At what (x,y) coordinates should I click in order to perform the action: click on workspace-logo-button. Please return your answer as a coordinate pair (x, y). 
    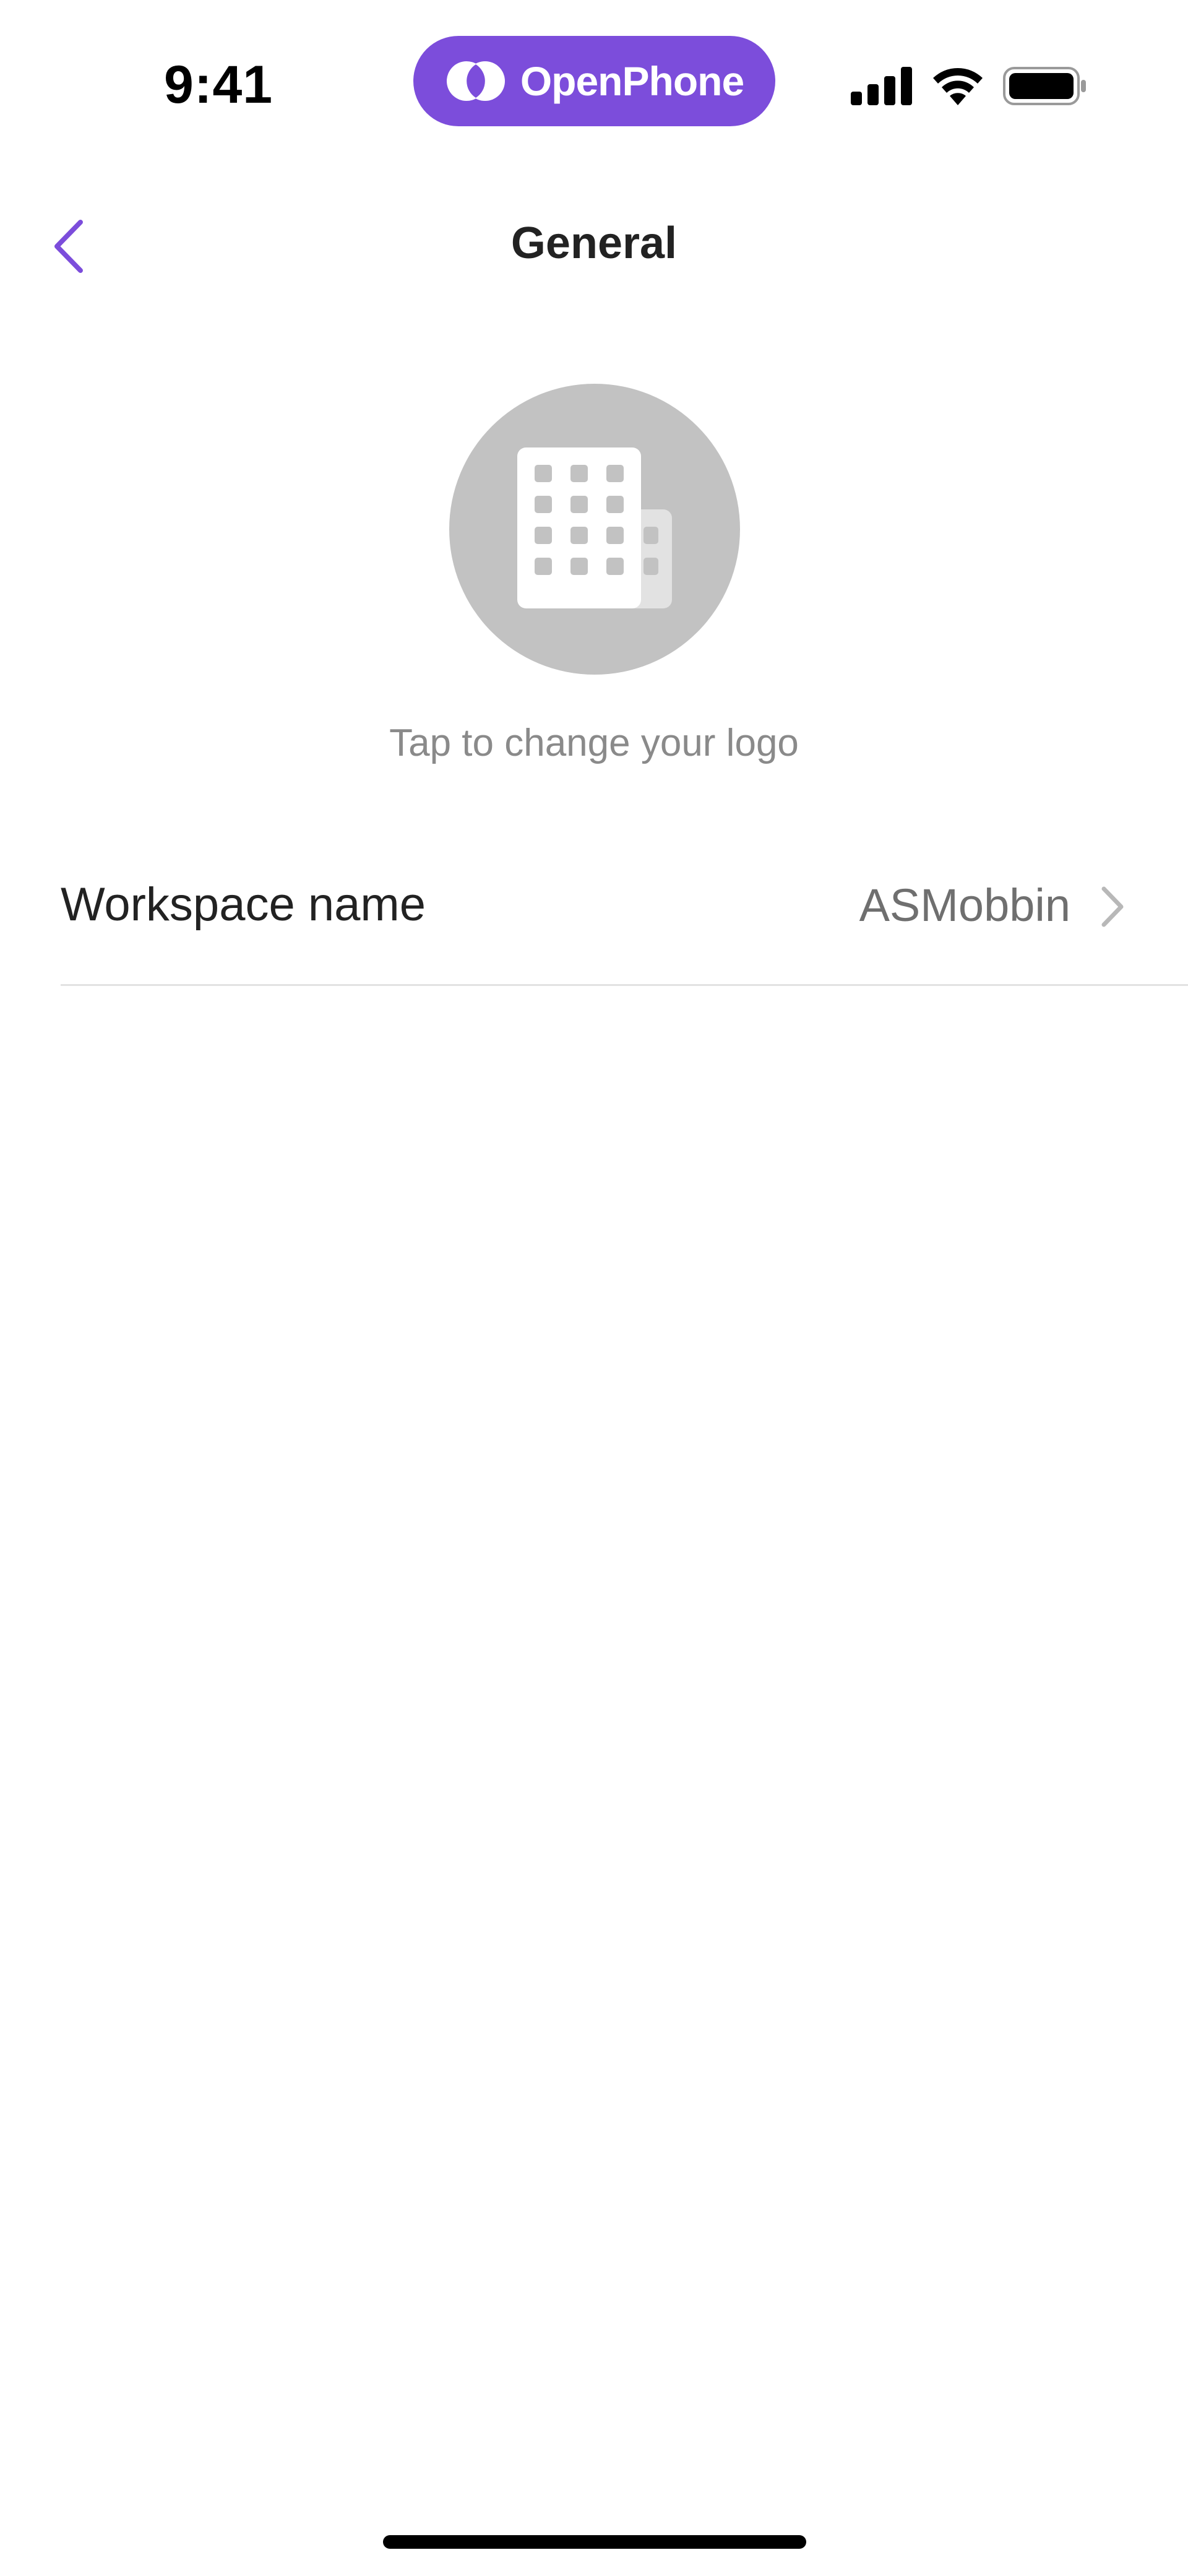
    Looking at the image, I should click on (594, 529).